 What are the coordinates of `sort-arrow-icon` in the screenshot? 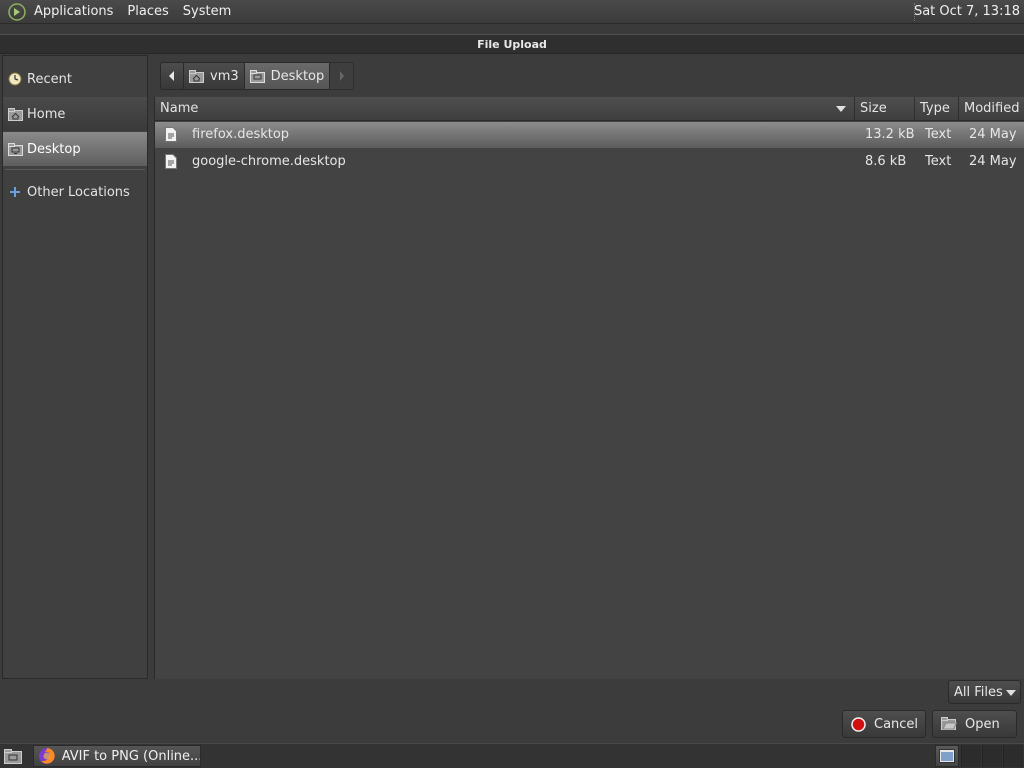 It's located at (841, 109).